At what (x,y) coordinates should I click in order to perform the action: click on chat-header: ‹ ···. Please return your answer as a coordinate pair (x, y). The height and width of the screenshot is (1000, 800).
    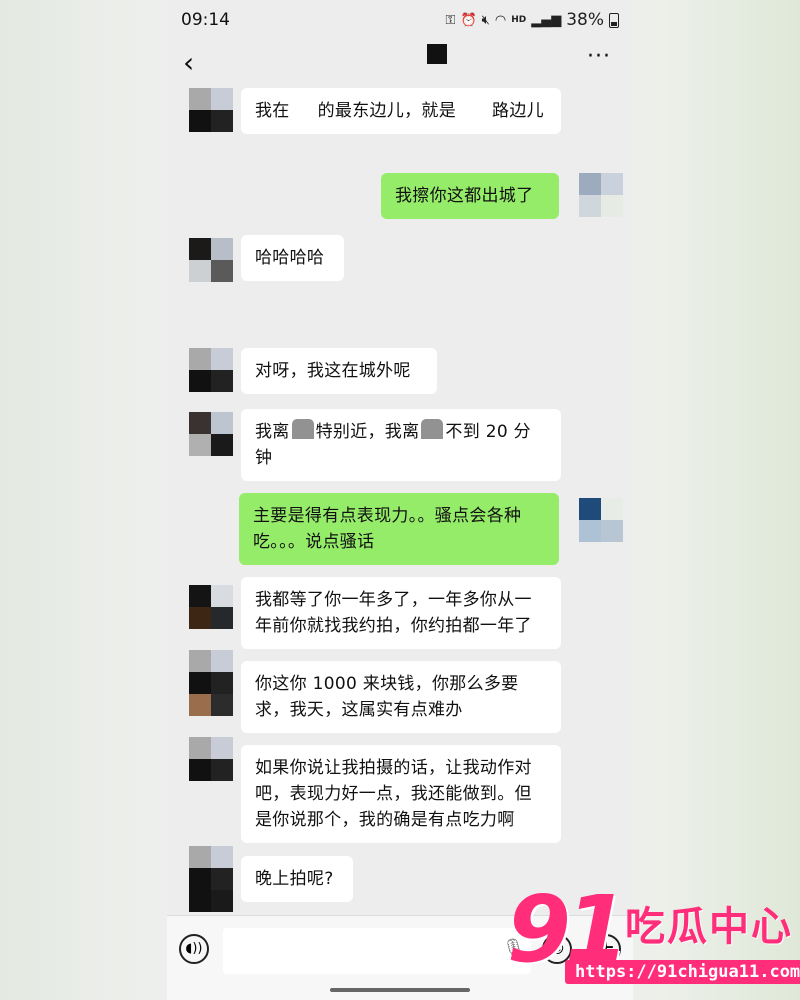
    Looking at the image, I should click on (400, 62).